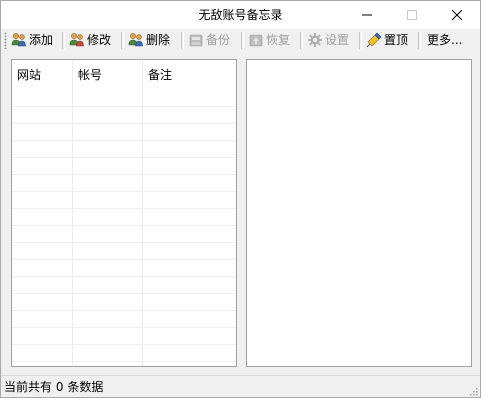 This screenshot has height=398, width=481. I want to click on status-bar: 当前共有 0 条数据, so click(240, 386).